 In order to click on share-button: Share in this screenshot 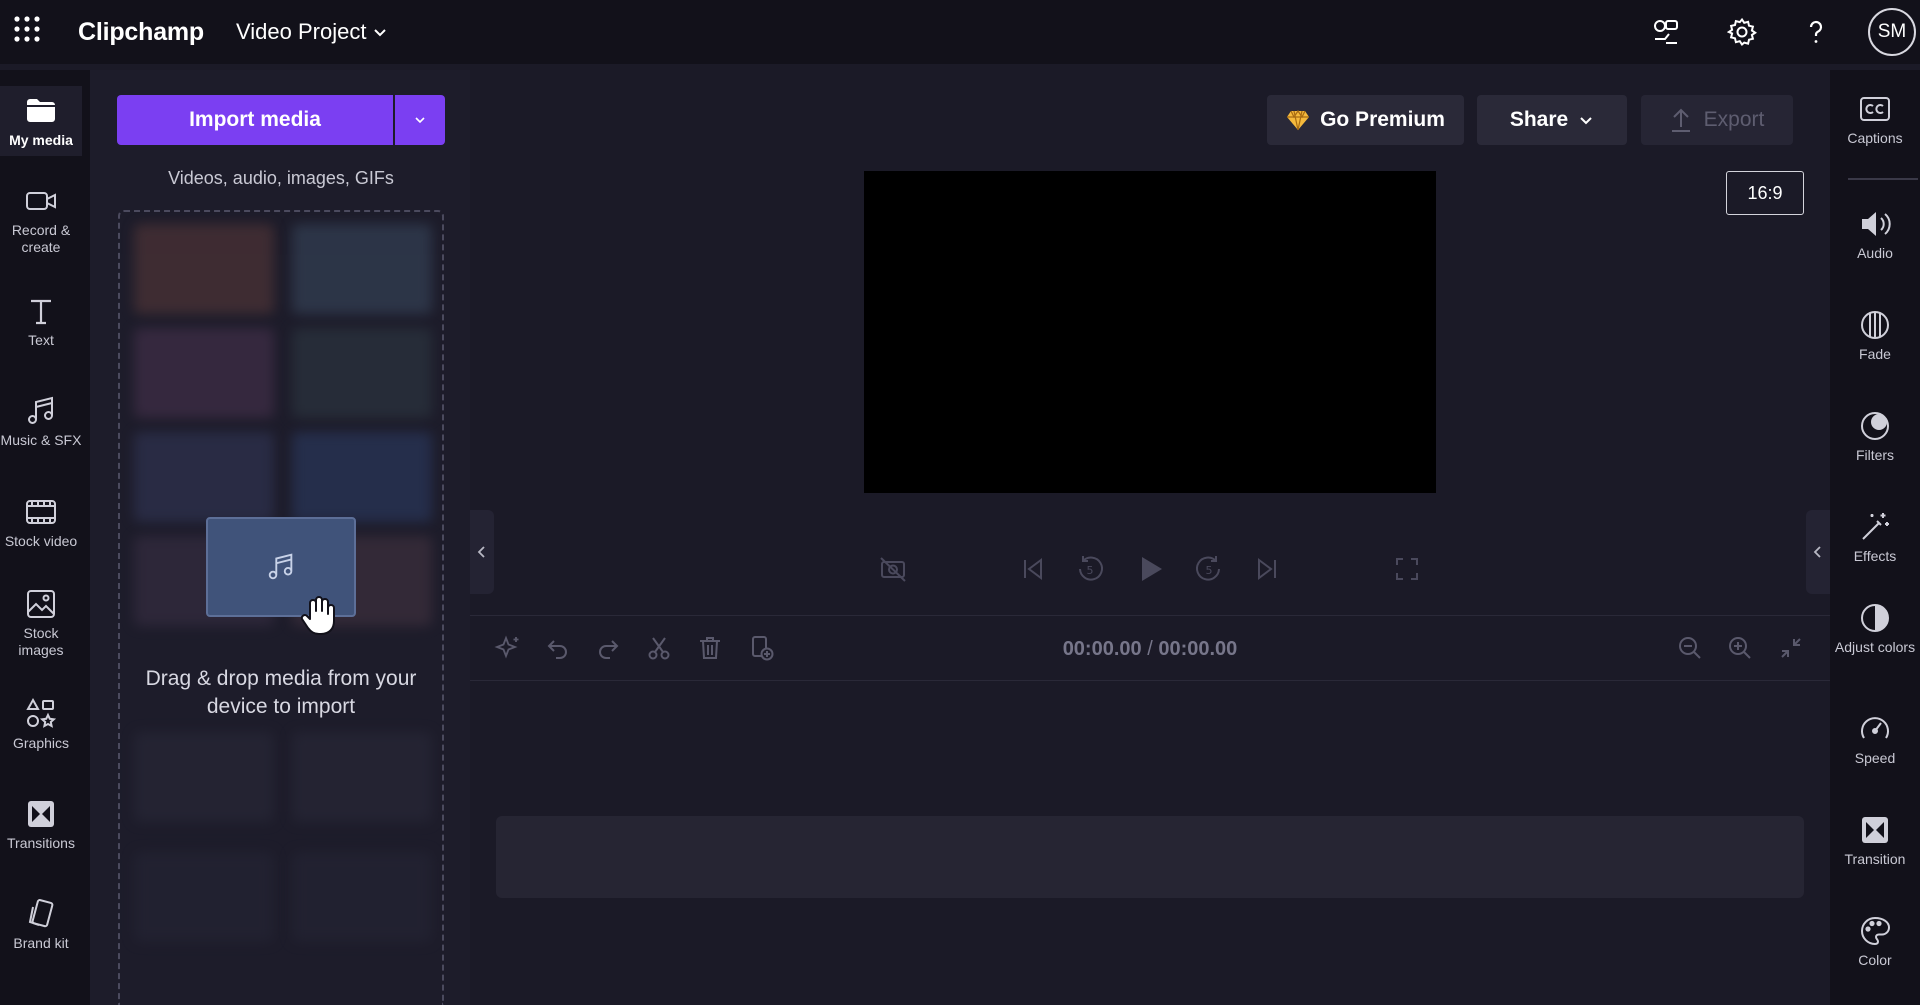, I will do `click(1552, 120)`.